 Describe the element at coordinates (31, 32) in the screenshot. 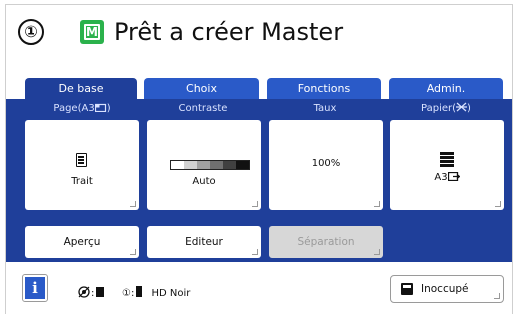

I see `step-number-badge: ①` at that location.